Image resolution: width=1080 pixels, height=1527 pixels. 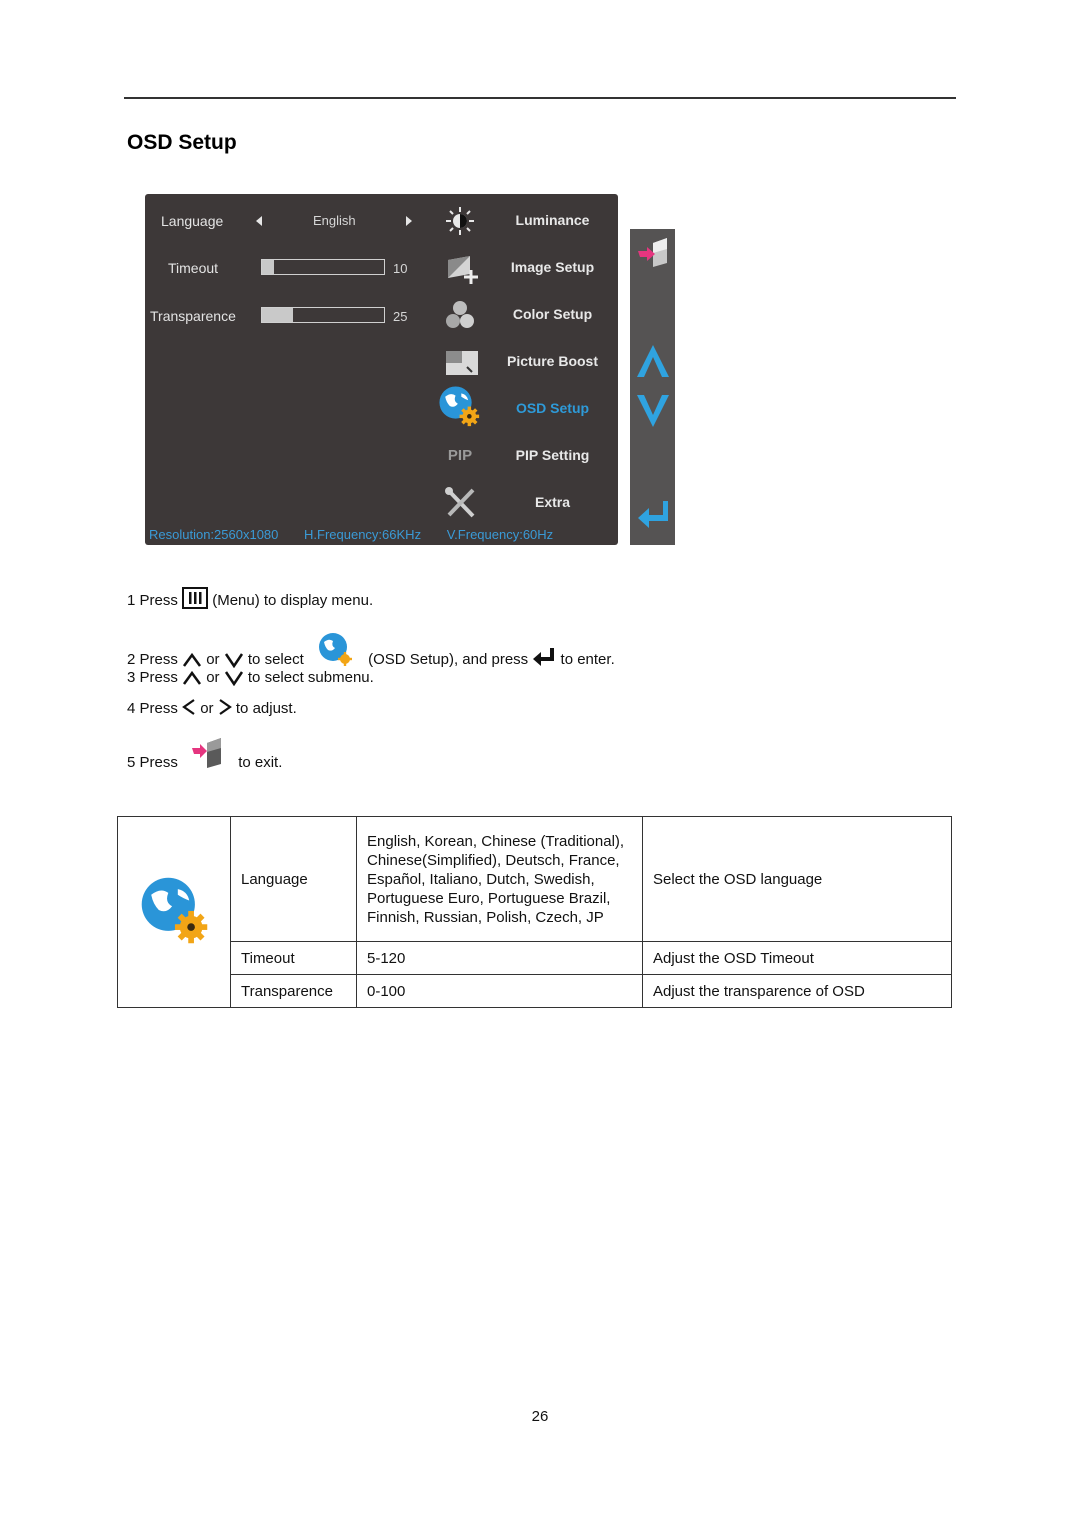 I want to click on h-frequency-status: H.Frequency:66KHz, so click(x=363, y=534).